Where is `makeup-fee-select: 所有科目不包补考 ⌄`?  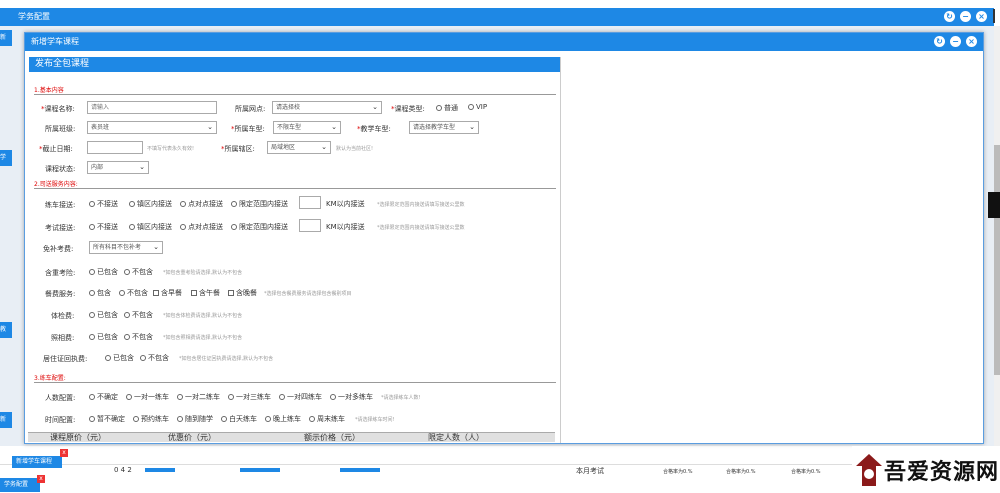
makeup-fee-select: 所有科目不包补考 ⌄ is located at coordinates (126, 247).